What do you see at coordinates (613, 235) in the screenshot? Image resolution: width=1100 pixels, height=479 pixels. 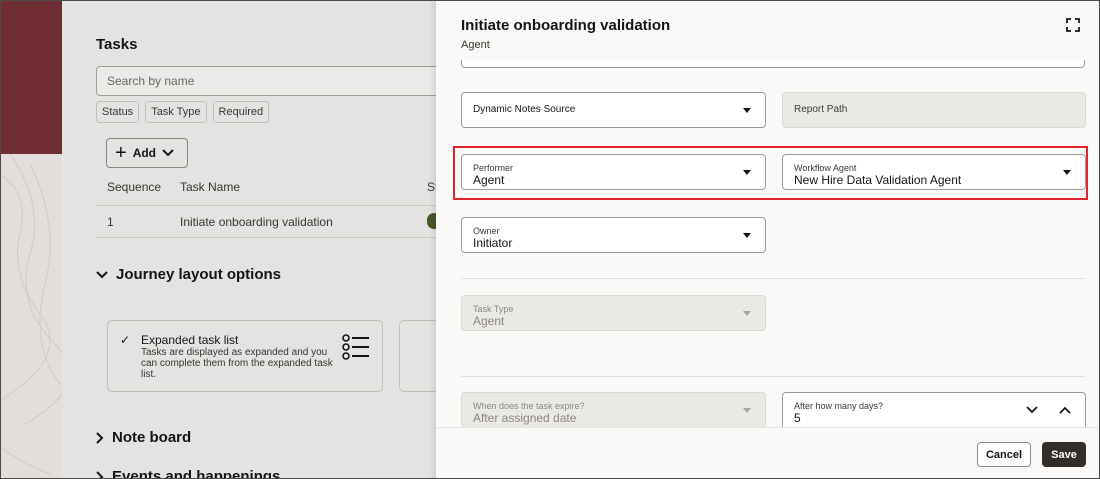 I see `owner-select: Owner Initiator` at bounding box center [613, 235].